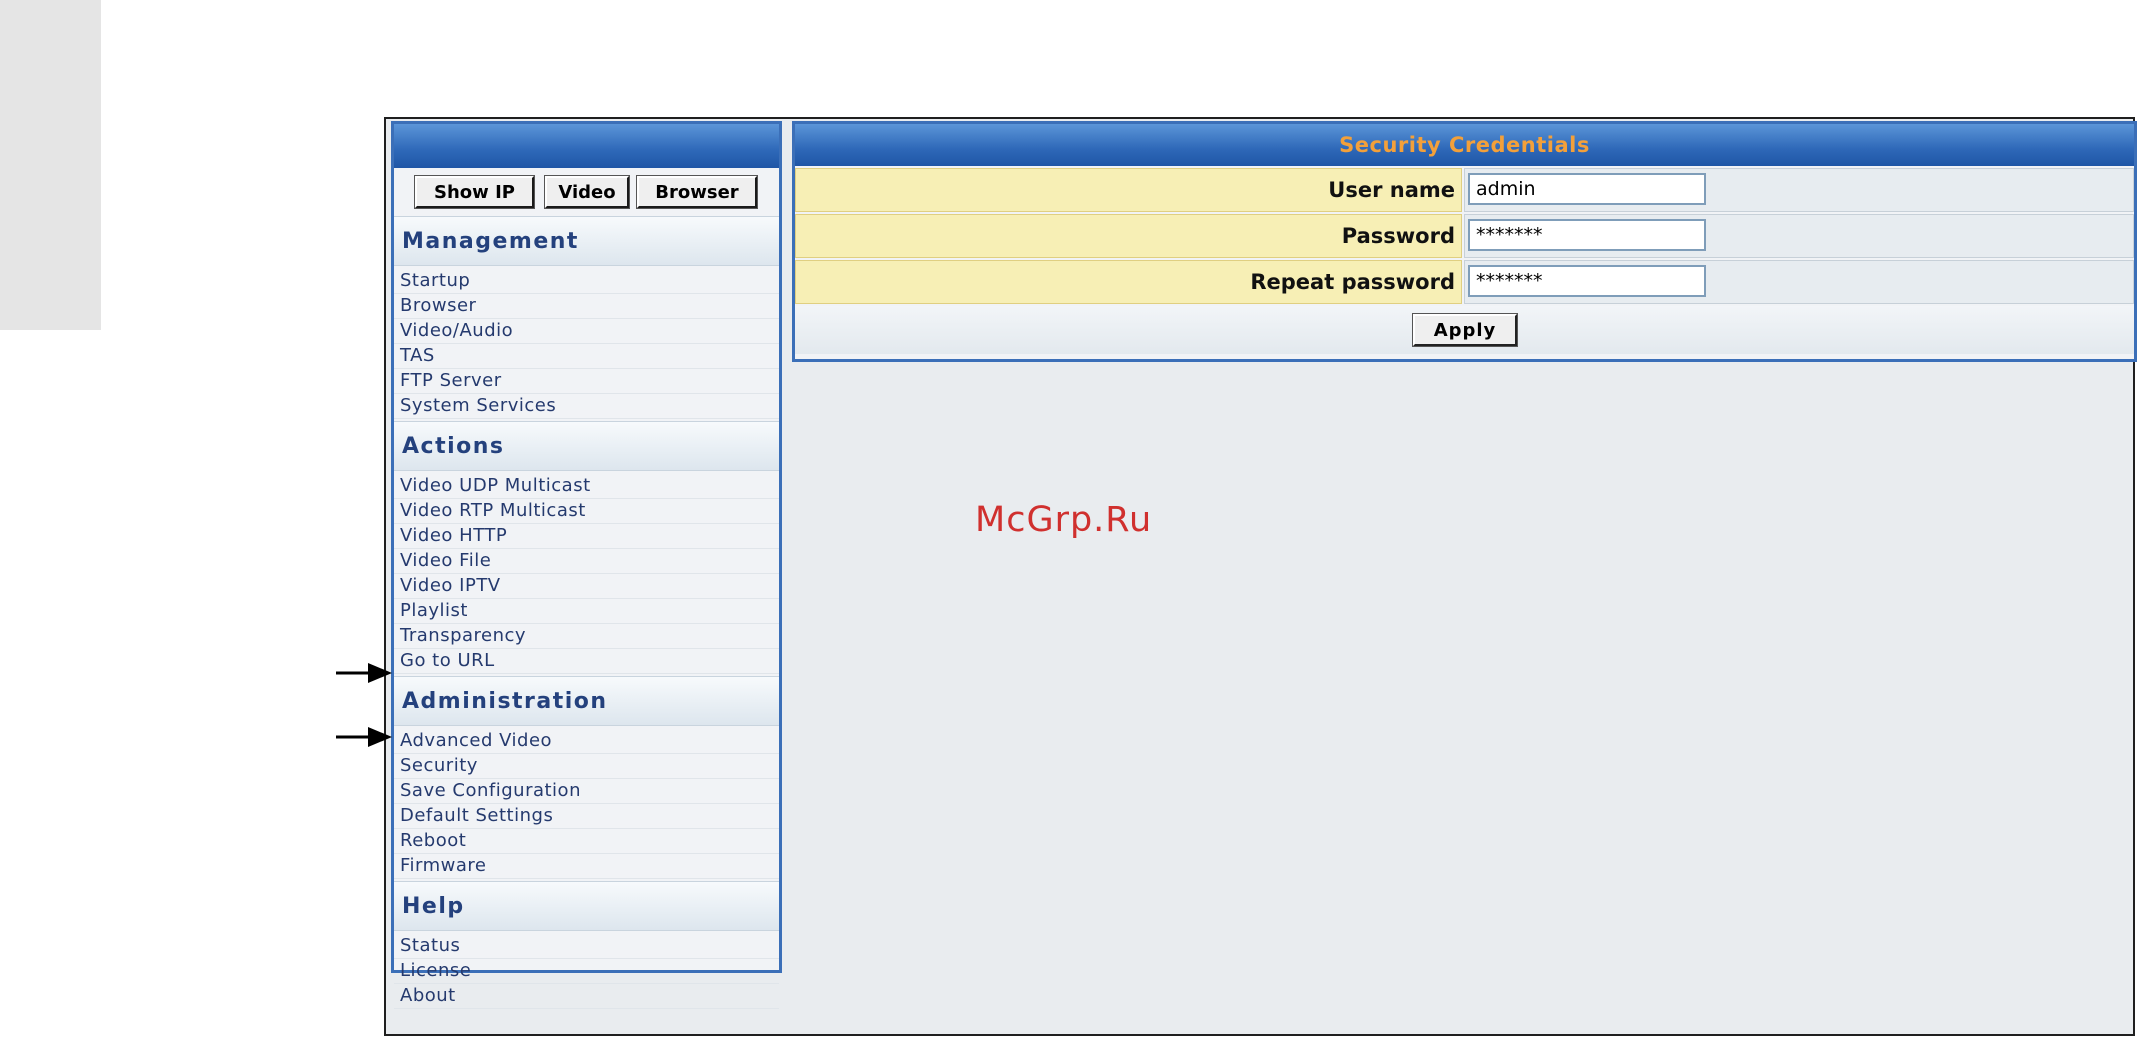  Describe the element at coordinates (453, 446) in the screenshot. I see `section-title: Actions` at that location.